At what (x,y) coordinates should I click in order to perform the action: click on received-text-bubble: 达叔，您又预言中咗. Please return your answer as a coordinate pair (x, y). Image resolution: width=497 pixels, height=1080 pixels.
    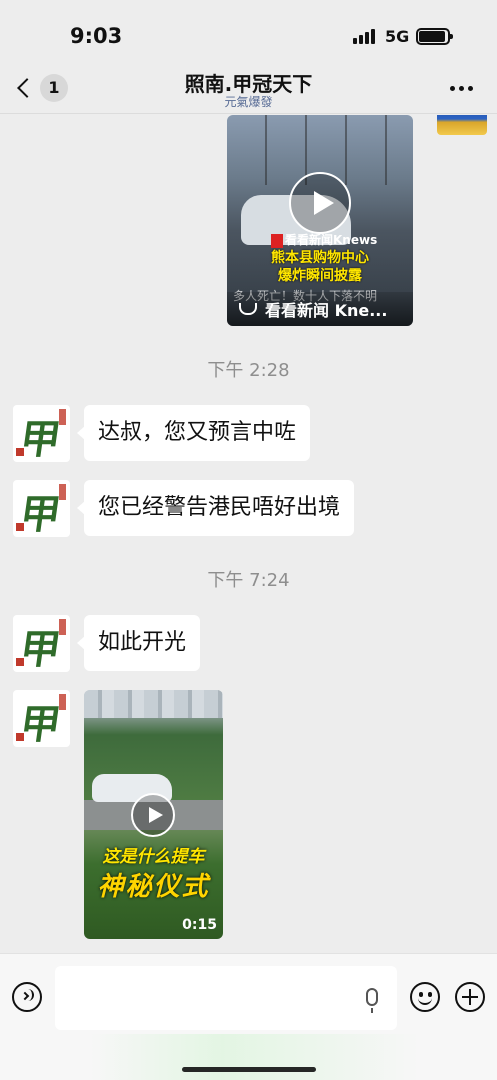
    Looking at the image, I should click on (193, 433).